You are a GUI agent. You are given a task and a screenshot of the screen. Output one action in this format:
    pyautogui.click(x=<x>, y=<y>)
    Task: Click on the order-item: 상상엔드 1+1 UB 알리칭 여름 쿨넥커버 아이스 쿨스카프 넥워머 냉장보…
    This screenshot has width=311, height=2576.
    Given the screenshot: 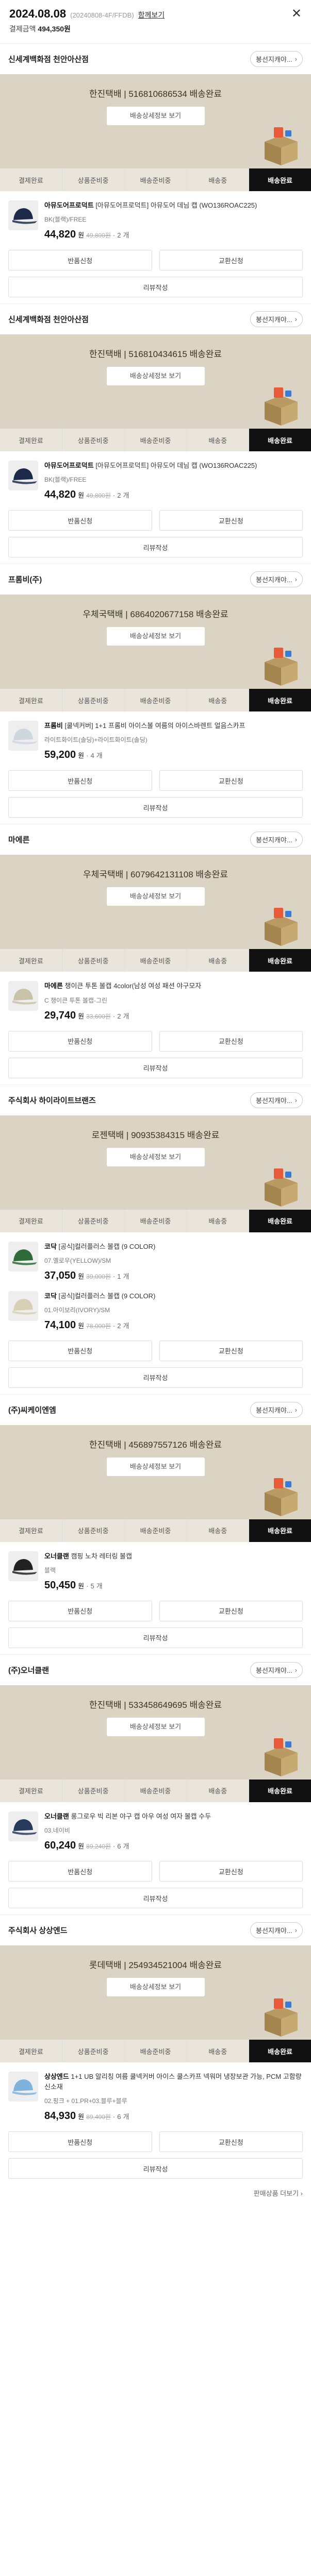 What is the action you would take?
    pyautogui.click(x=155, y=2092)
    